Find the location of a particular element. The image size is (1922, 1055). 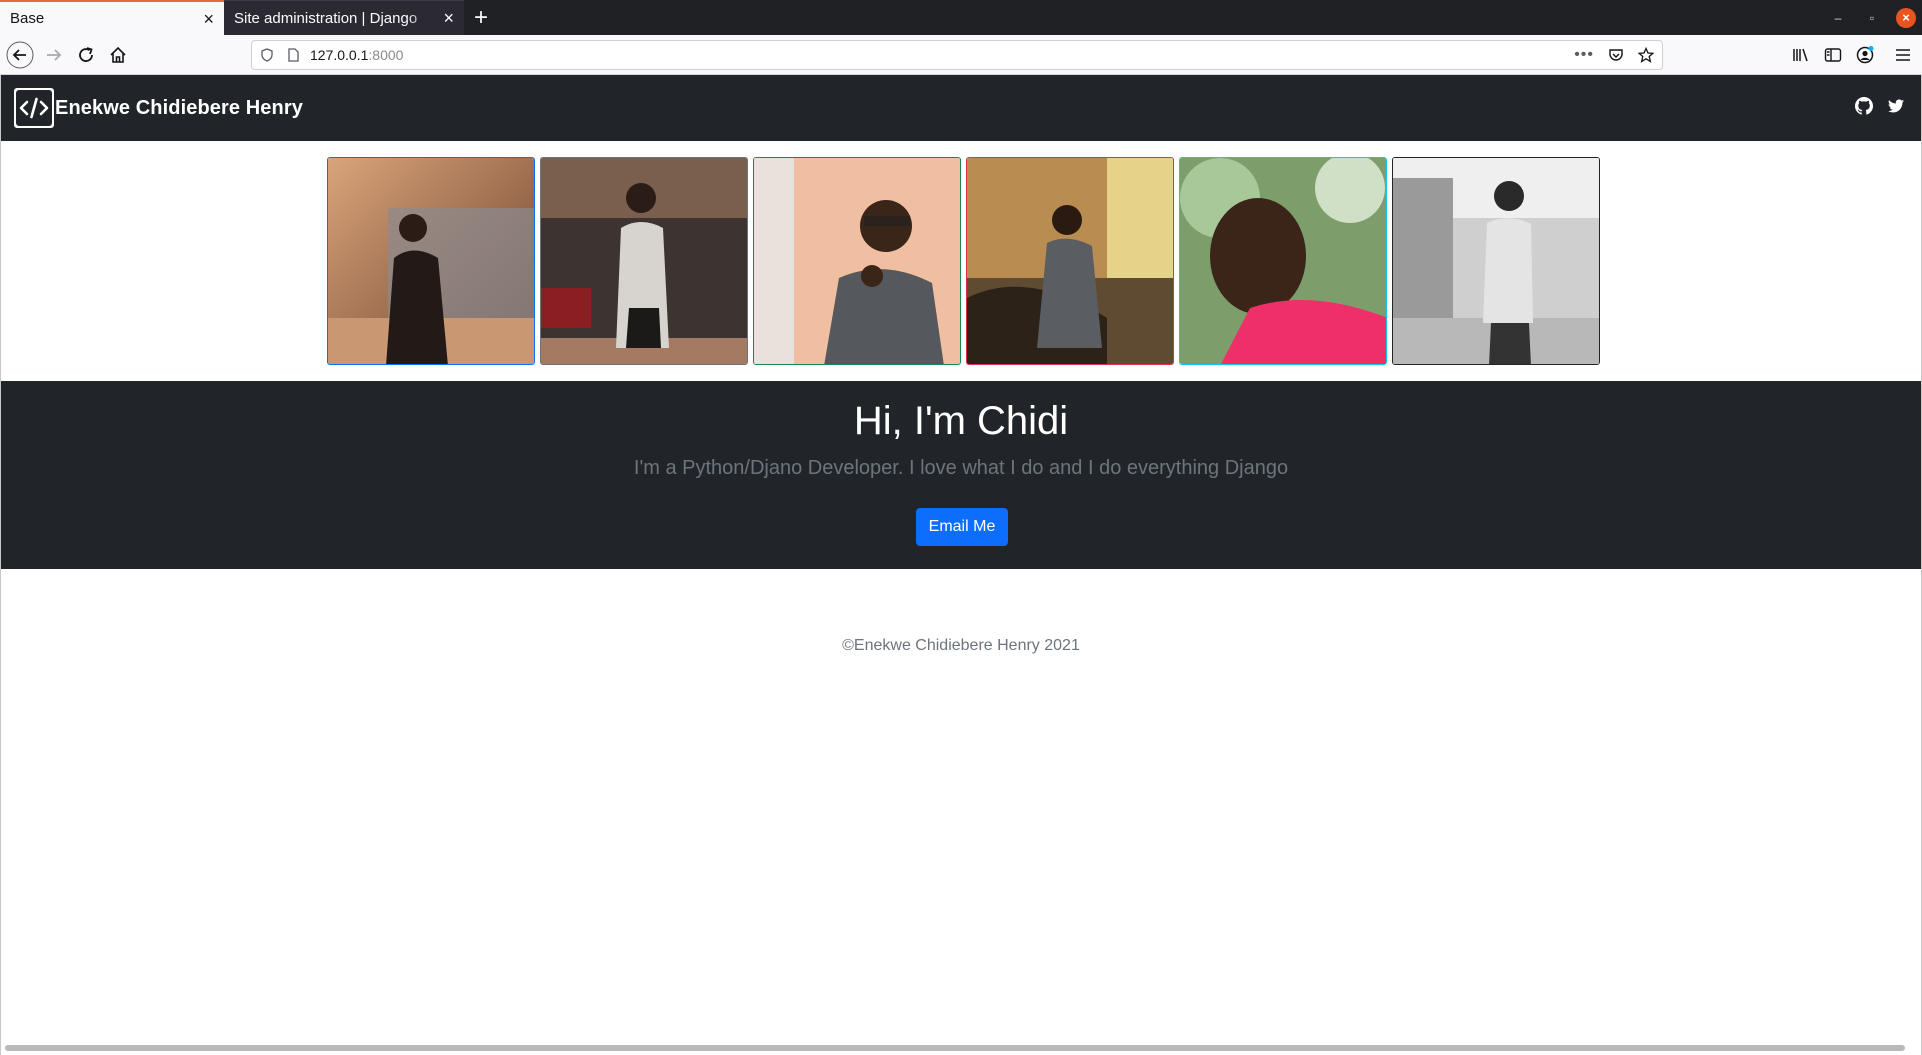

hero-title: Hi, I'm Chidi is located at coordinates (961, 421).